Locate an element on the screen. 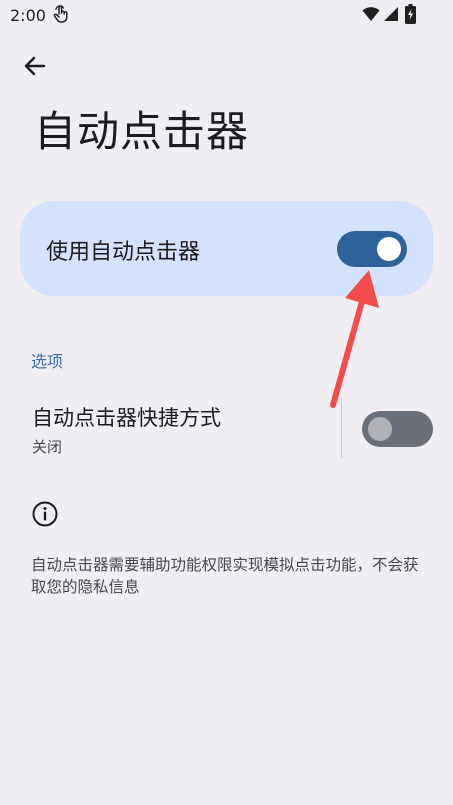  annotation-arrow is located at coordinates (354, 339).